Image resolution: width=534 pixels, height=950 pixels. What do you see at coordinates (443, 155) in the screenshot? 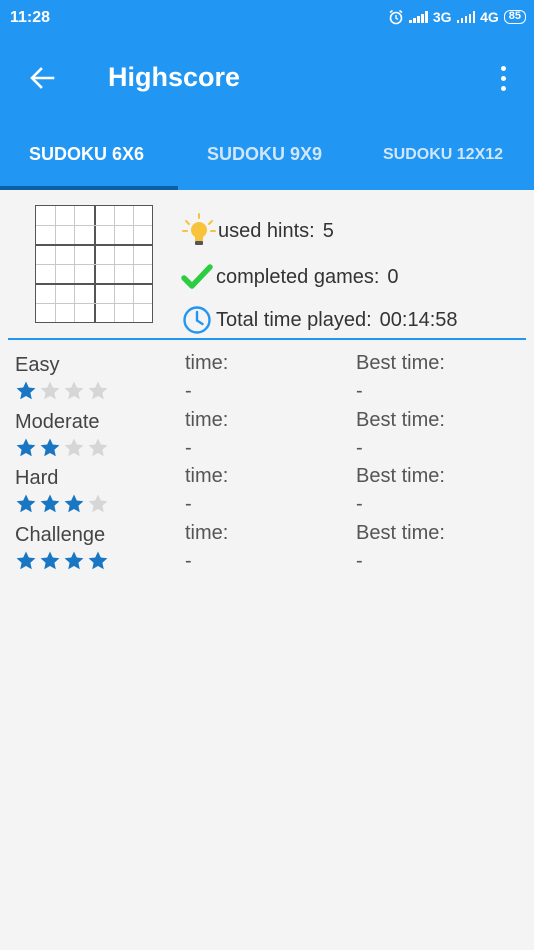
I see `tab-sudoku-12x12: SUDOKU 12X12` at bounding box center [443, 155].